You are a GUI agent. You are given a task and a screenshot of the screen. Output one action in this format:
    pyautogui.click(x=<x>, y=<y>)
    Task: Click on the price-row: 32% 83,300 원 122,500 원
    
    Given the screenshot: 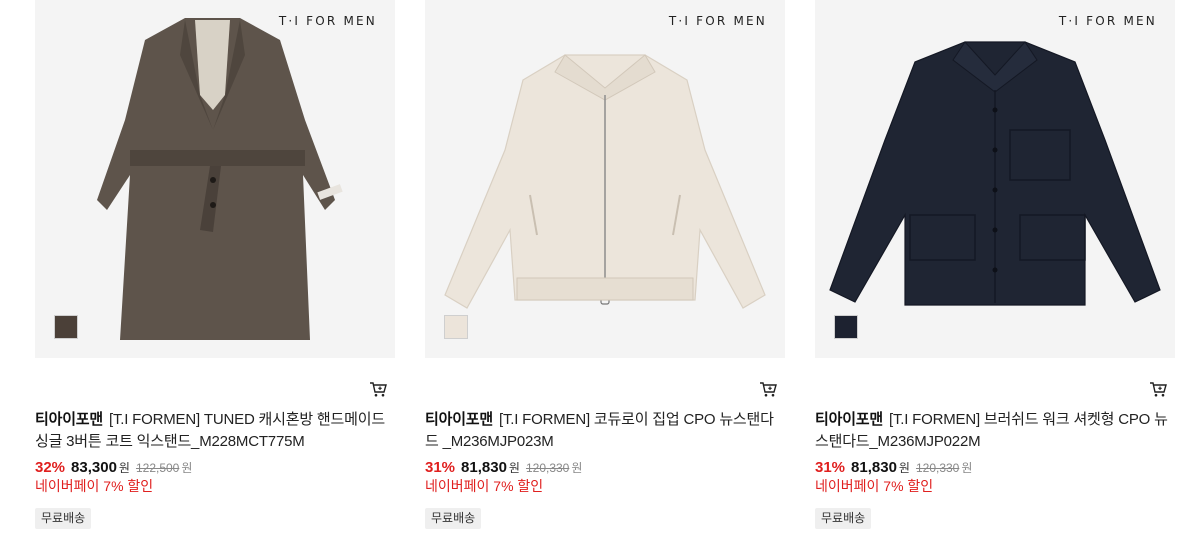 What is the action you would take?
    pyautogui.click(x=113, y=467)
    